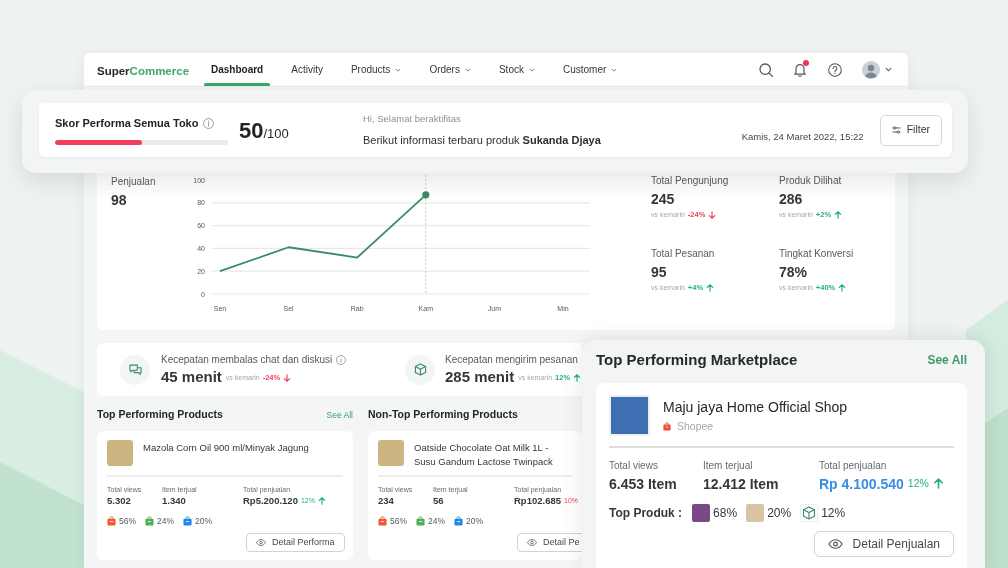  I want to click on nav-item: Dashboard, so click(237, 69).